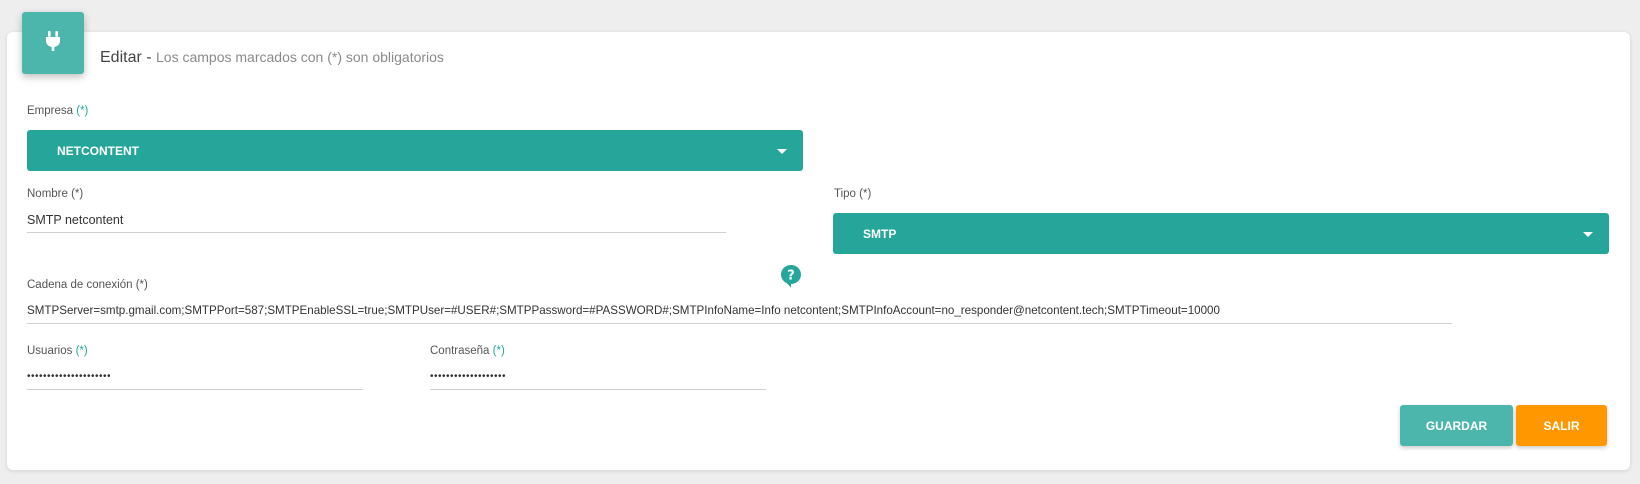  Describe the element at coordinates (50, 111) in the screenshot. I see `empresa-label-text: Empresa` at that location.